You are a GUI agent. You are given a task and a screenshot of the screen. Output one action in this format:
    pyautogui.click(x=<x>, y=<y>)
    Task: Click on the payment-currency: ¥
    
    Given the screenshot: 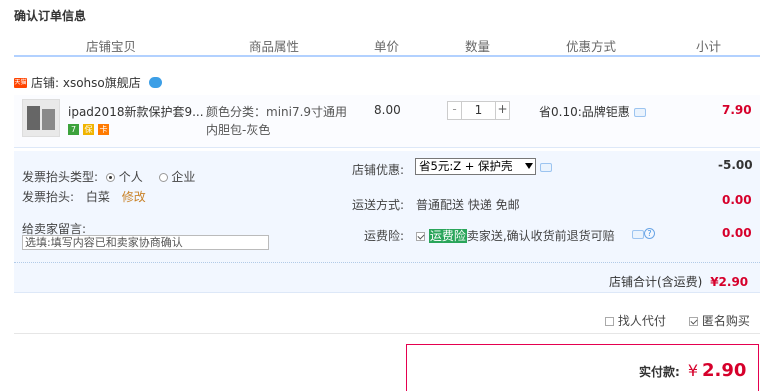 What is the action you would take?
    pyautogui.click(x=692, y=370)
    